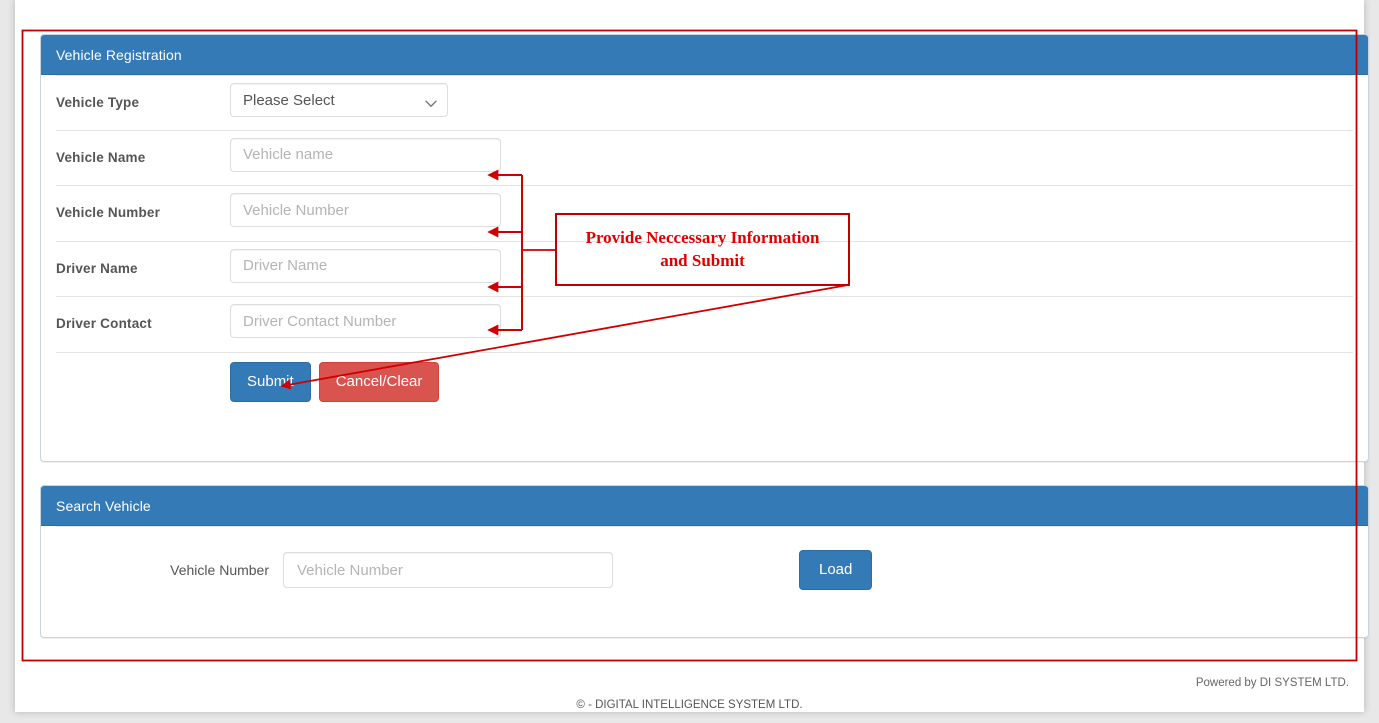 The height and width of the screenshot is (723, 1379). Describe the element at coordinates (108, 212) in the screenshot. I see `label-vehicle-number: Vehicle Number` at that location.